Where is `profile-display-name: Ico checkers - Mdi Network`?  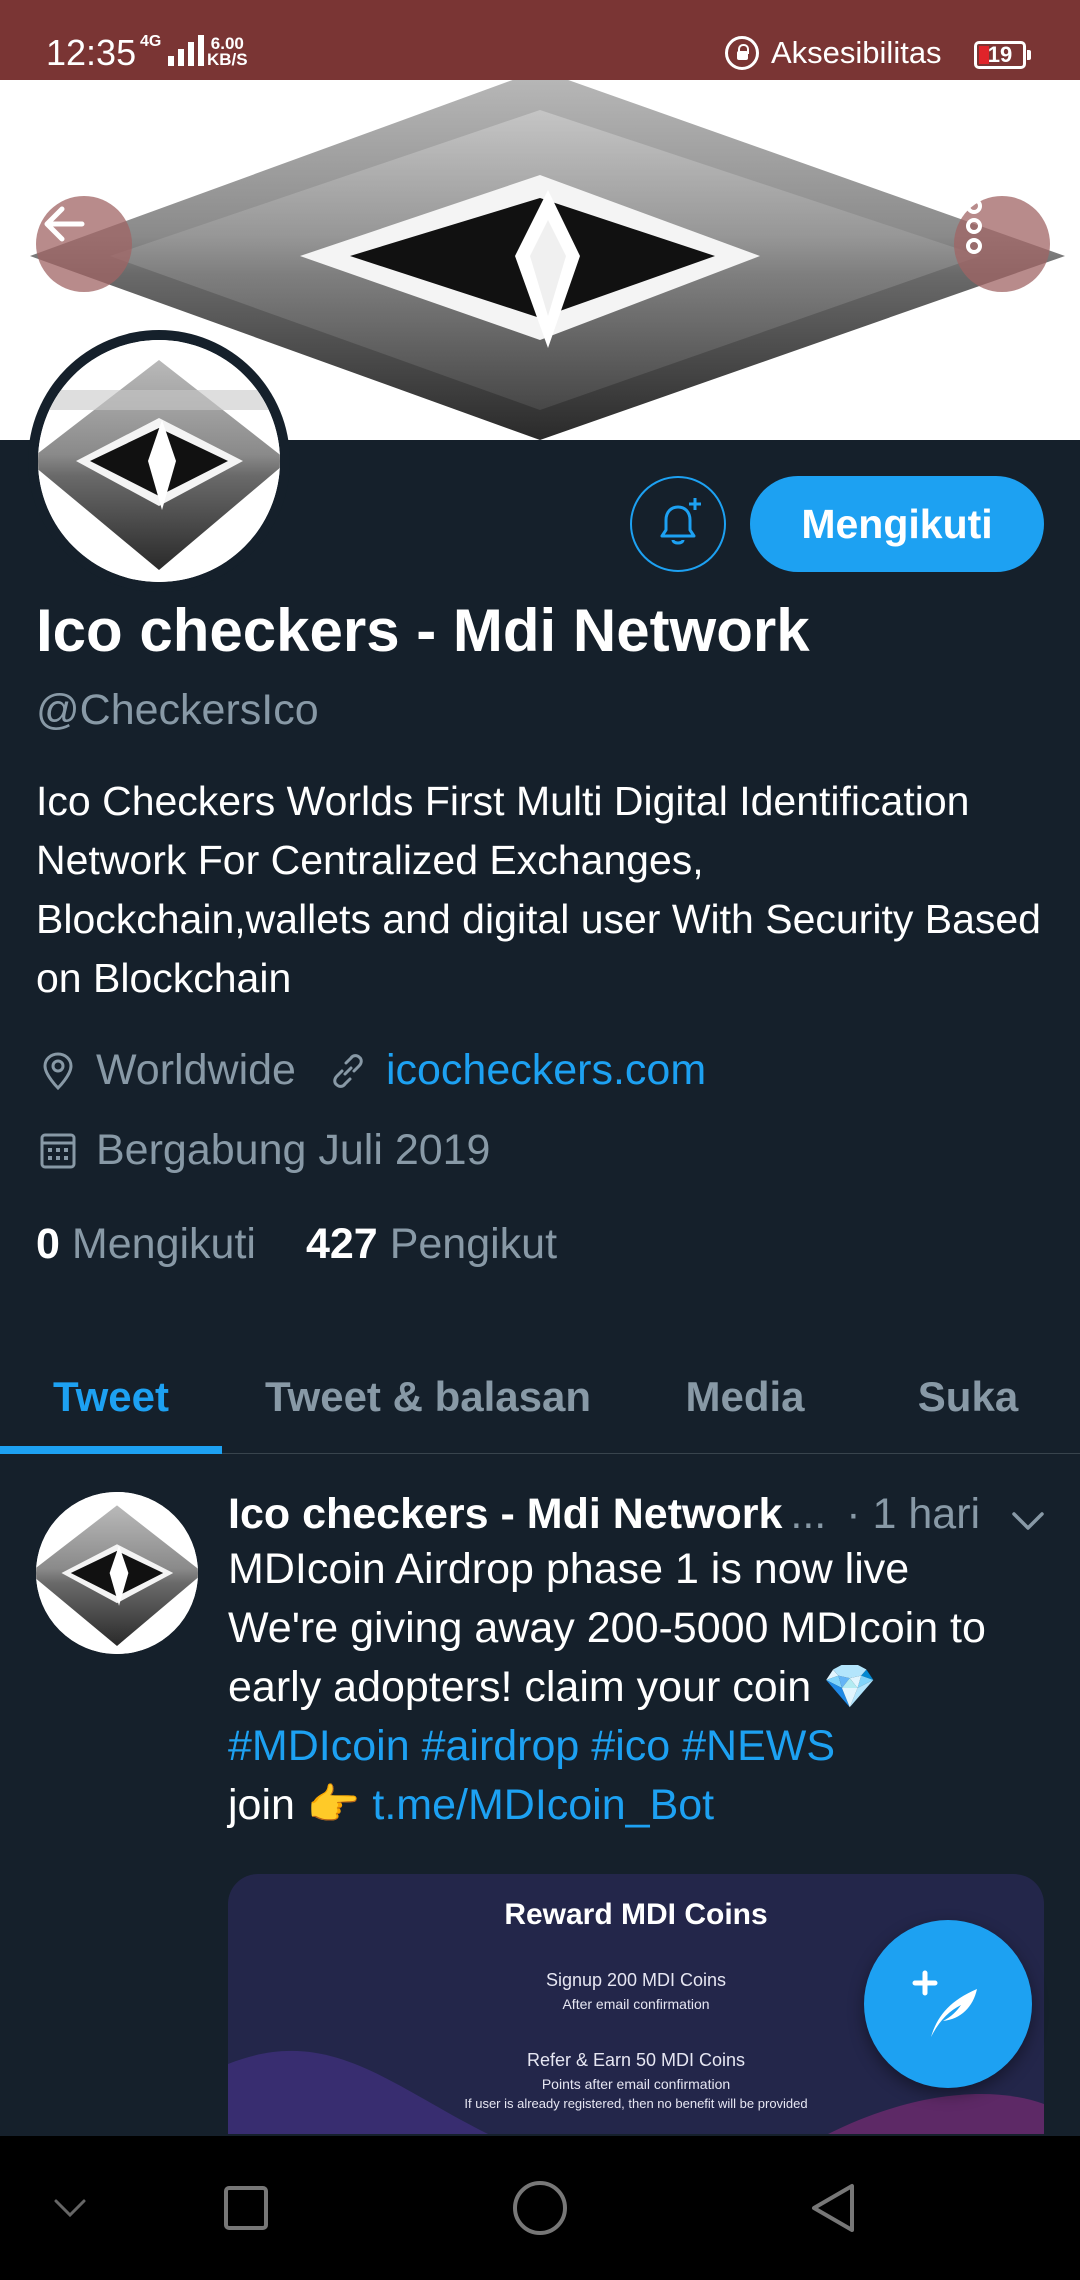 profile-display-name: Ico checkers - Mdi Network is located at coordinates (423, 630).